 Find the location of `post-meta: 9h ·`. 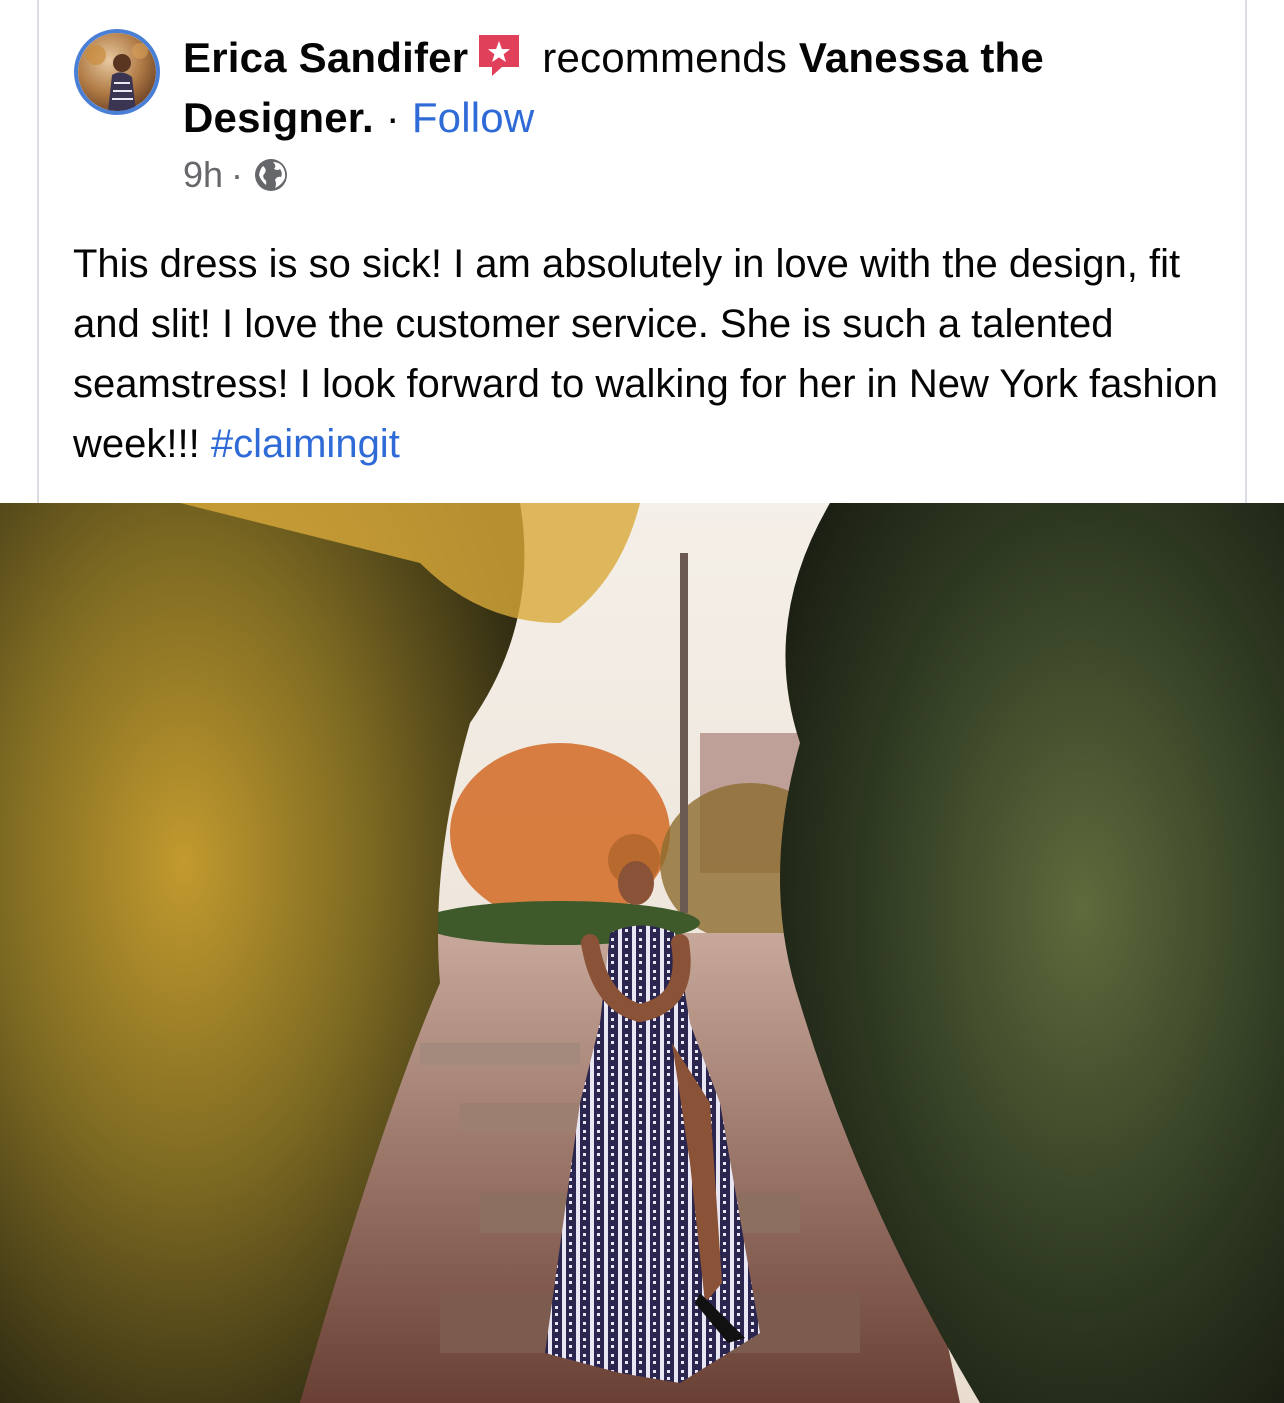

post-meta: 9h · is located at coordinates (236, 175).